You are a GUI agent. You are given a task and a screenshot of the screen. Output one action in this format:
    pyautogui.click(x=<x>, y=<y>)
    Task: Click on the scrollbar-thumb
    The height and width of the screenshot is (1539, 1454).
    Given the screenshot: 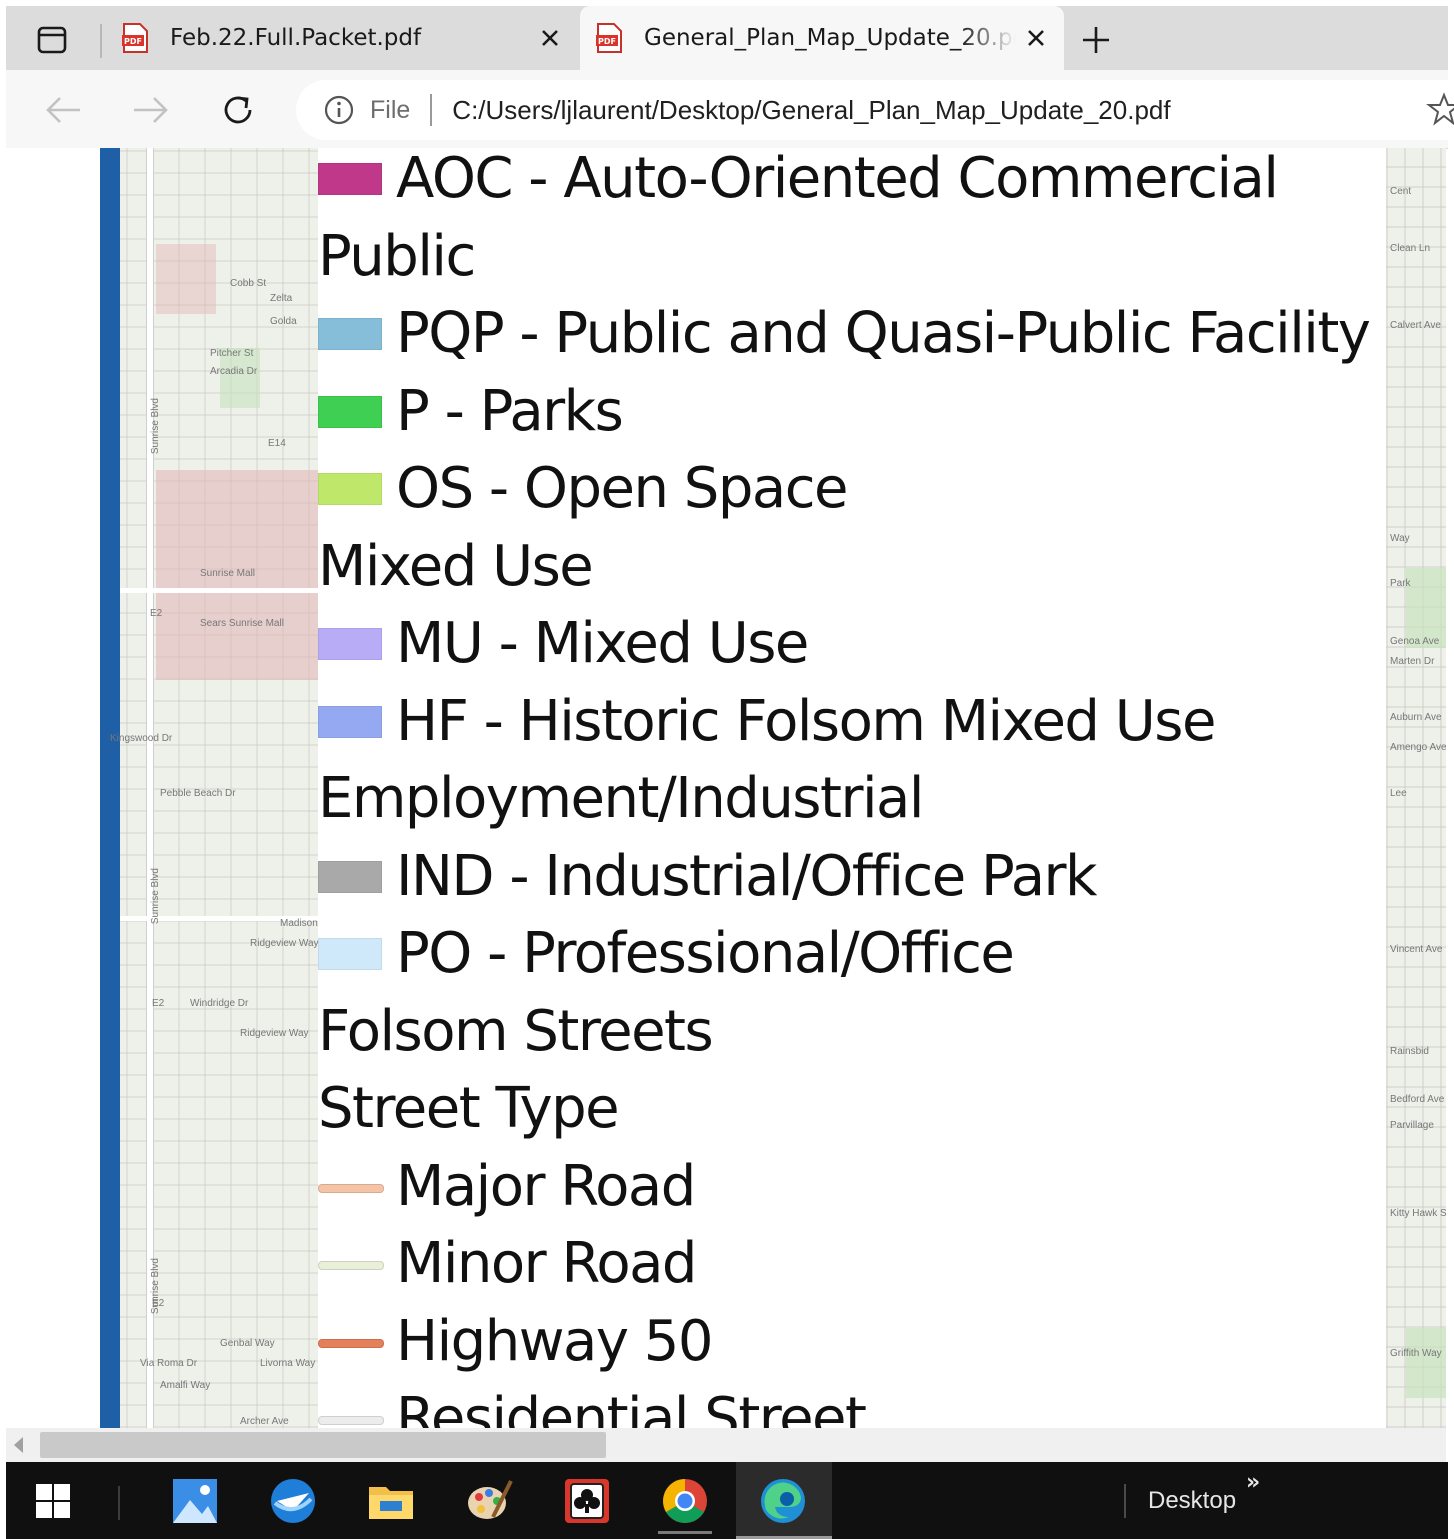 What is the action you would take?
    pyautogui.click(x=323, y=1445)
    